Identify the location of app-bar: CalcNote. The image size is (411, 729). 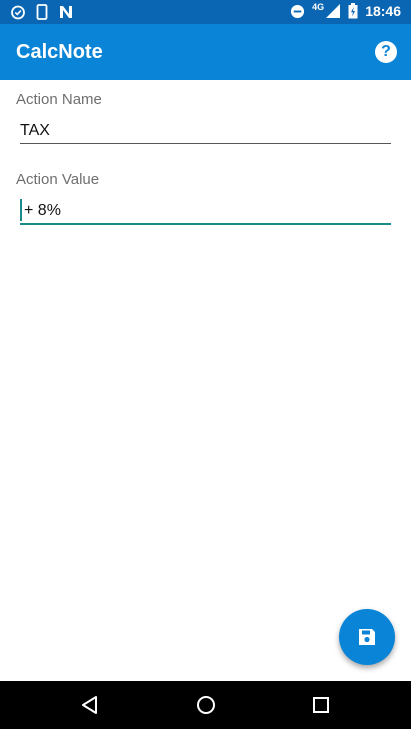
(205, 52).